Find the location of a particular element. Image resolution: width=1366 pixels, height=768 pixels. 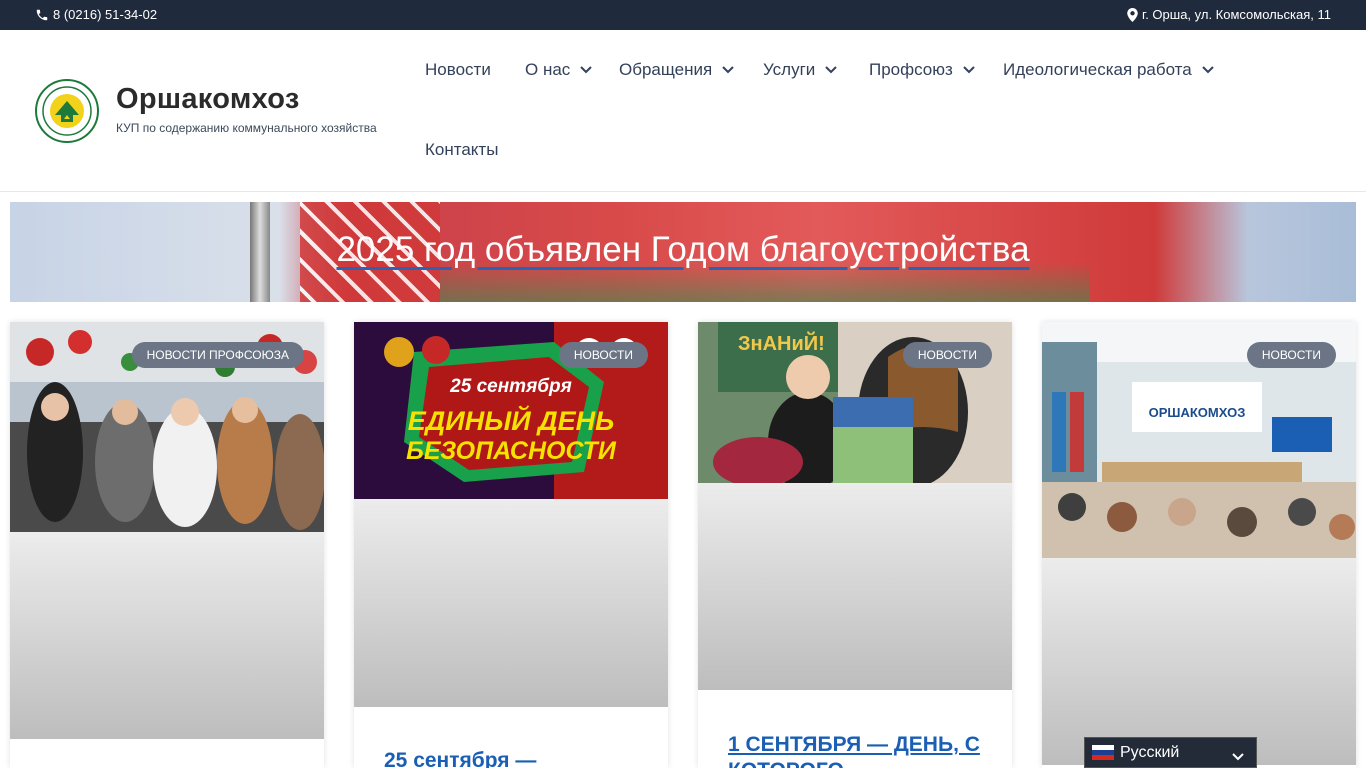

nav-item-appeals: Обращения is located at coordinates (676, 70).